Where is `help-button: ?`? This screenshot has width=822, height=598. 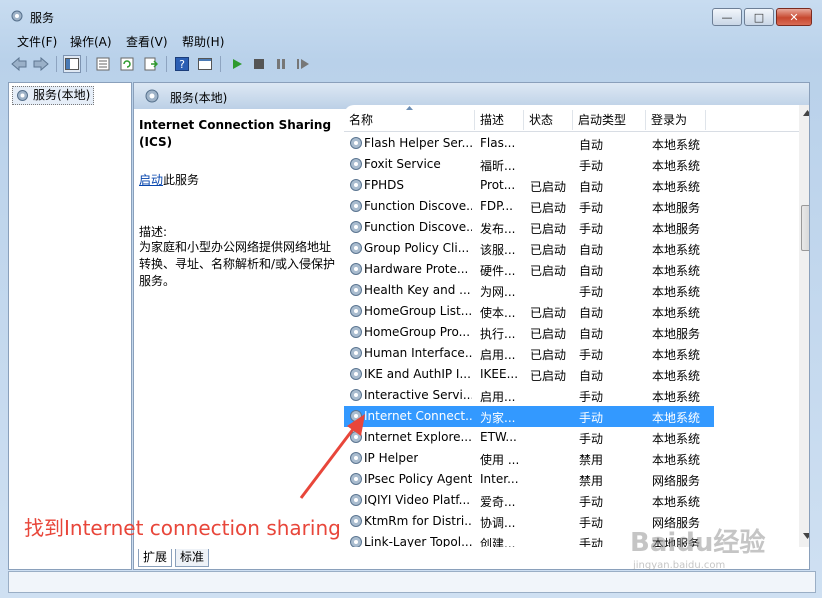 help-button: ? is located at coordinates (182, 64).